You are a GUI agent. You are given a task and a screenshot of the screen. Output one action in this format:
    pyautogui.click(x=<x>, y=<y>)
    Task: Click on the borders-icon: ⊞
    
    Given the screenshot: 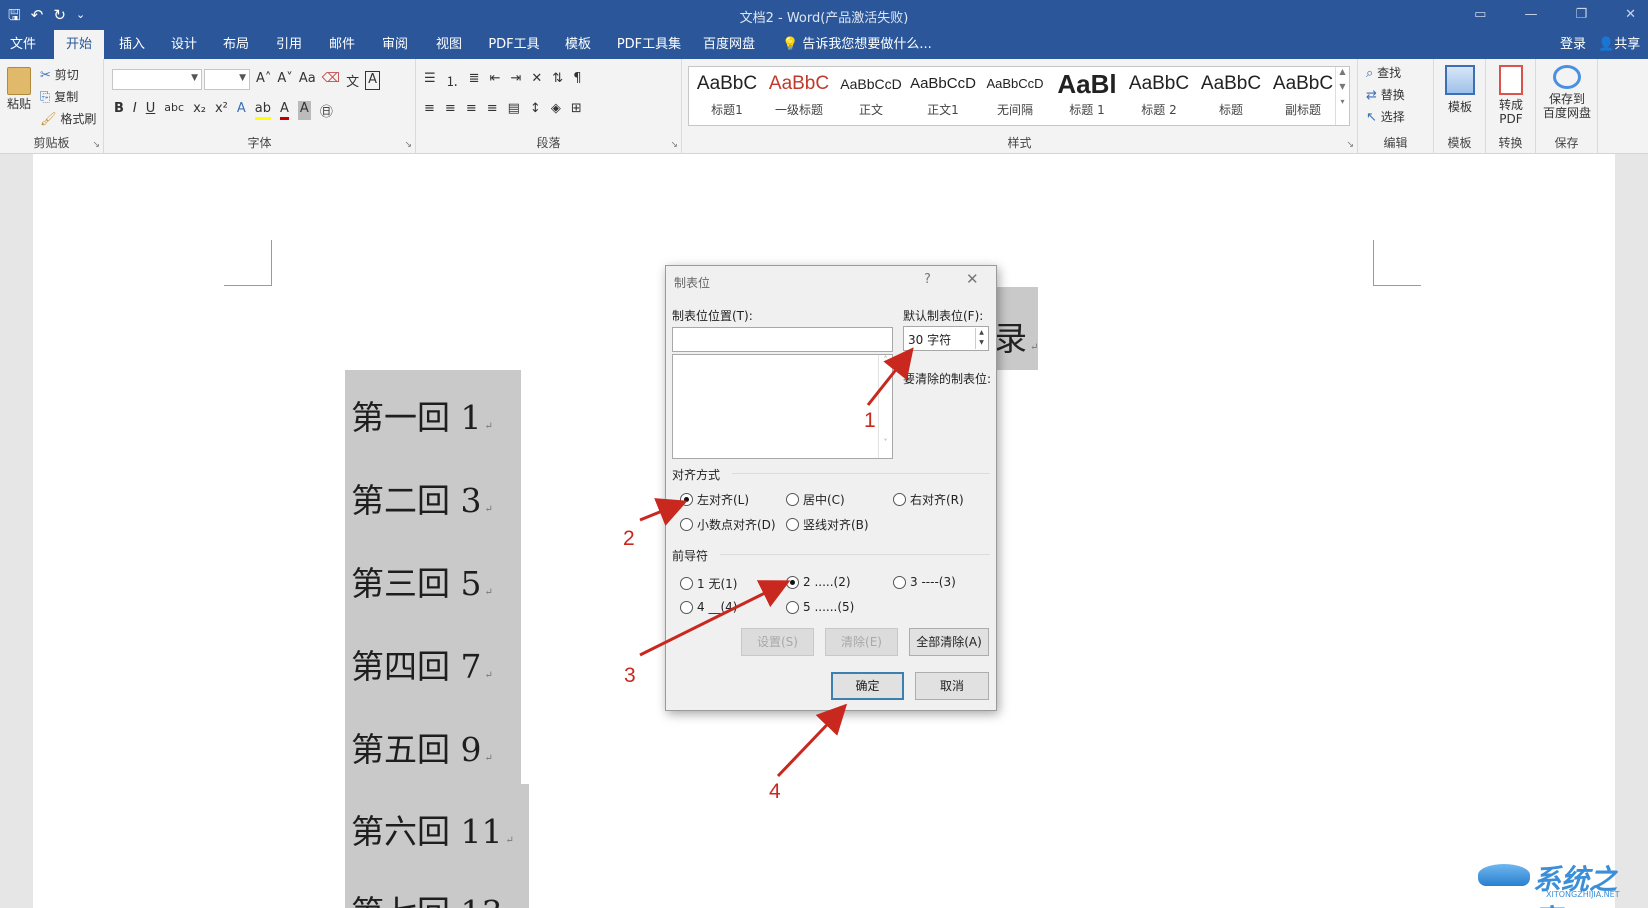 What is the action you would take?
    pyautogui.click(x=576, y=108)
    